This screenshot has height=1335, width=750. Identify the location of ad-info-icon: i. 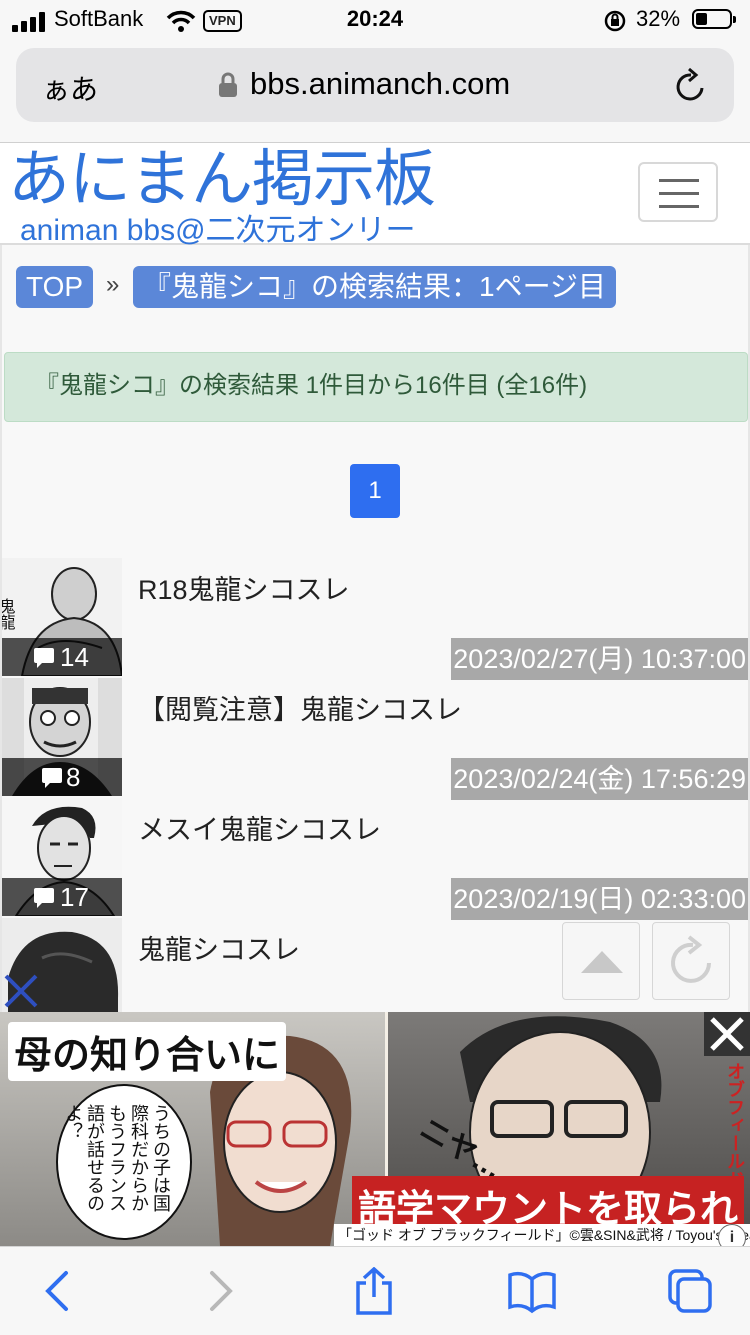
(732, 1235).